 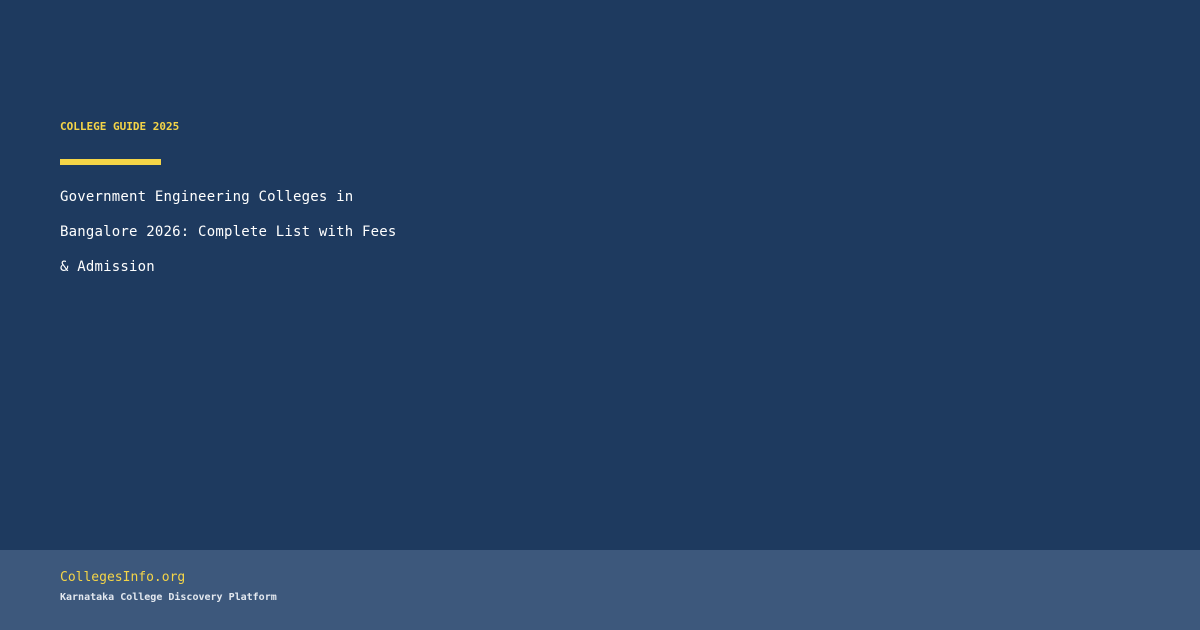 I want to click on site-brand-name: CollegesInfo.org, so click(x=123, y=577).